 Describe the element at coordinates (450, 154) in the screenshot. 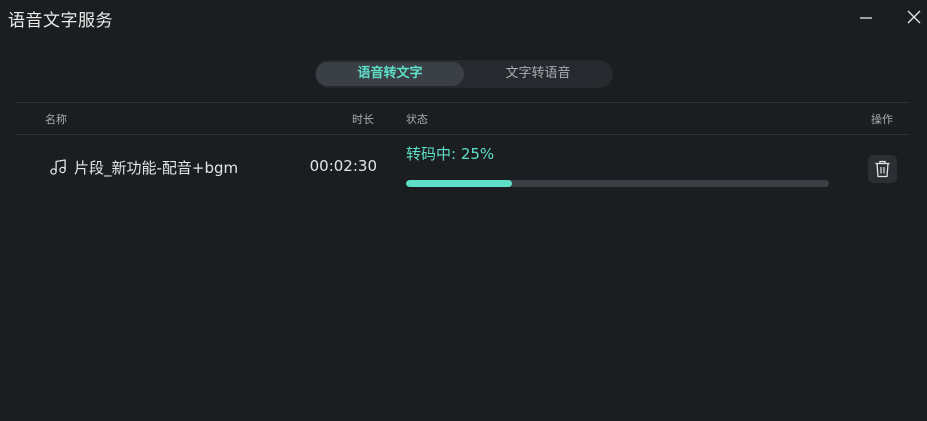

I see `status-text: 转码中: 25%` at that location.